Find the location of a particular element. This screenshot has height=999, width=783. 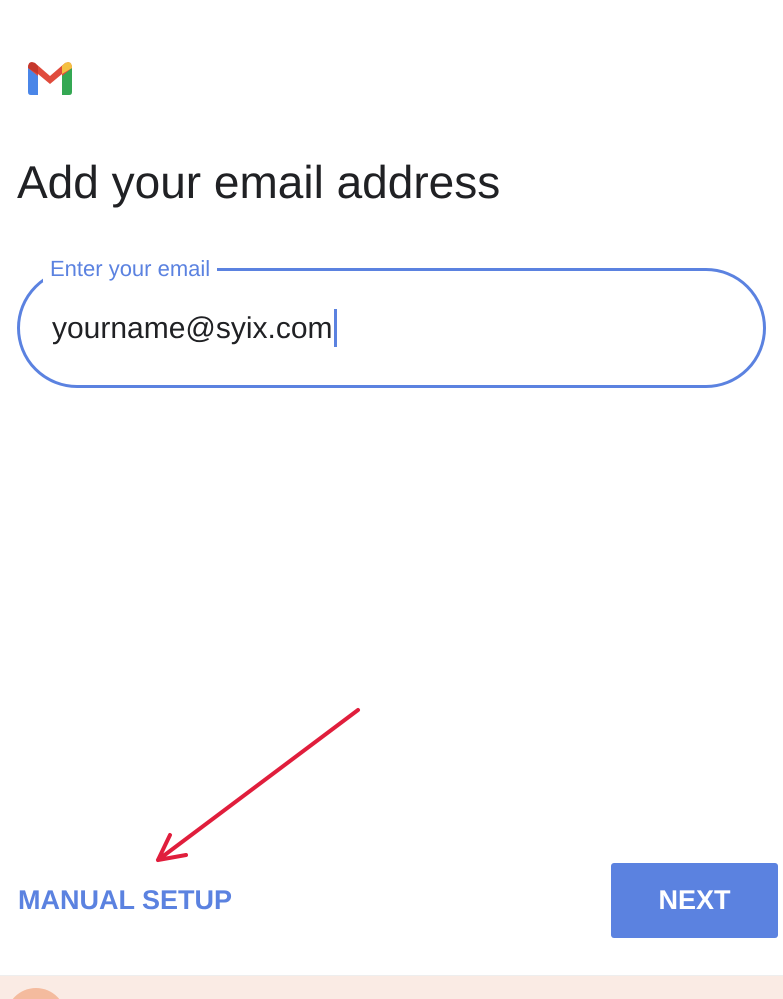

next-button: NEXT is located at coordinates (694, 900).